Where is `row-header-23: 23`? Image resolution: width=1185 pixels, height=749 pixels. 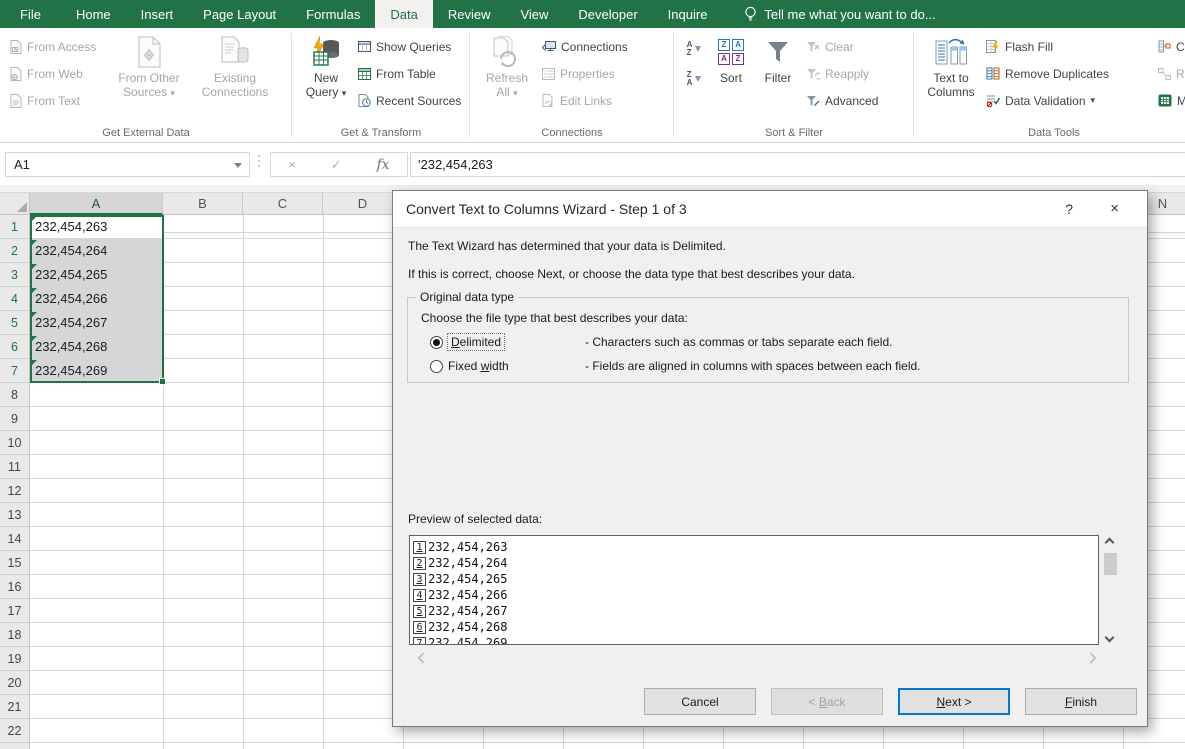 row-header-23: 23 is located at coordinates (15, 746).